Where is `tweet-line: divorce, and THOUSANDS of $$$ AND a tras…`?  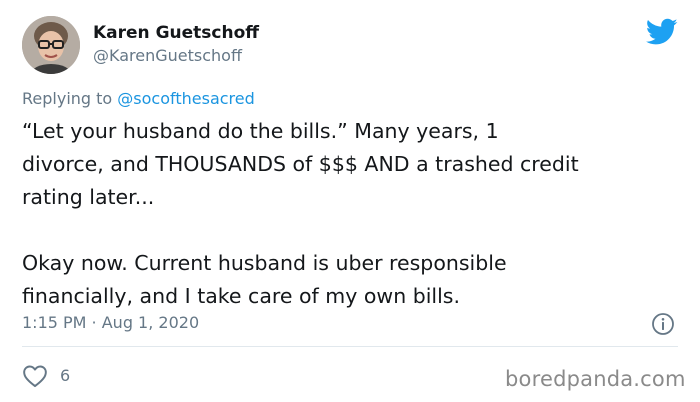 tweet-line: divorce, and THOUSANDS of $$$ AND a tras… is located at coordinates (300, 164).